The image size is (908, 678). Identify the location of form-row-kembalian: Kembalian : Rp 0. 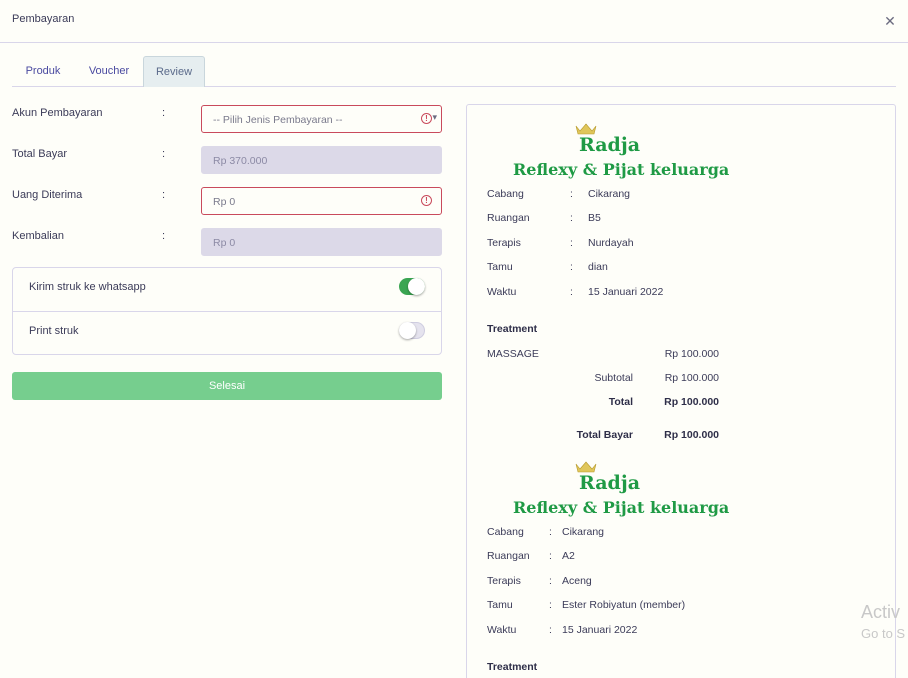
(227, 242).